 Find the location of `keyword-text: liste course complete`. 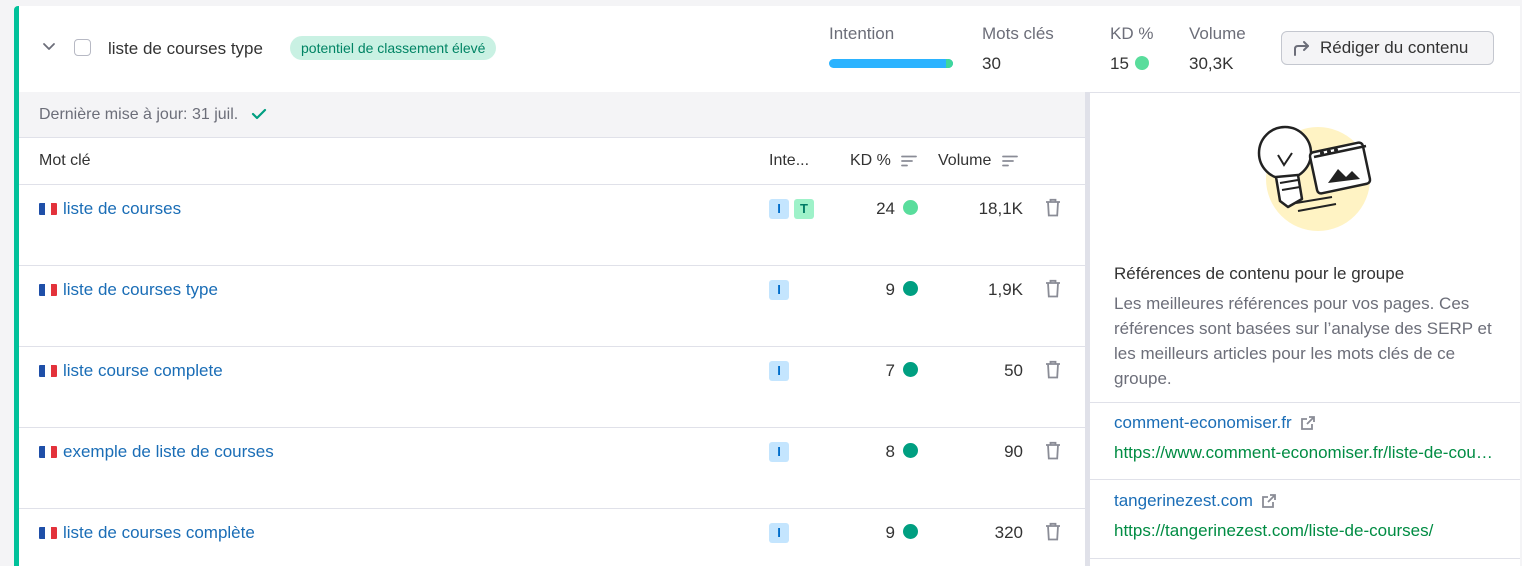

keyword-text: liste course complete is located at coordinates (143, 370).